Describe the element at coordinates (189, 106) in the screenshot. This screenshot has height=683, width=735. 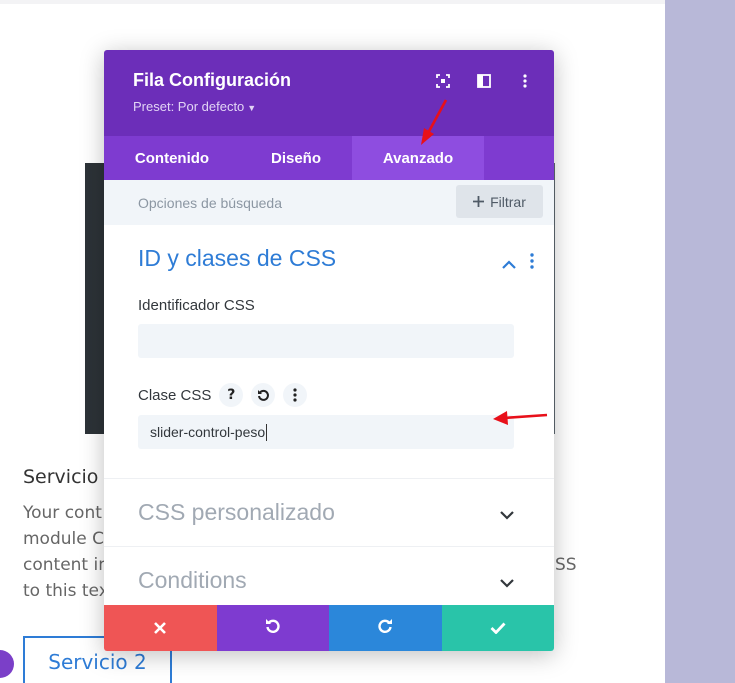
I see `preset-label: Preset: Por defecto` at that location.